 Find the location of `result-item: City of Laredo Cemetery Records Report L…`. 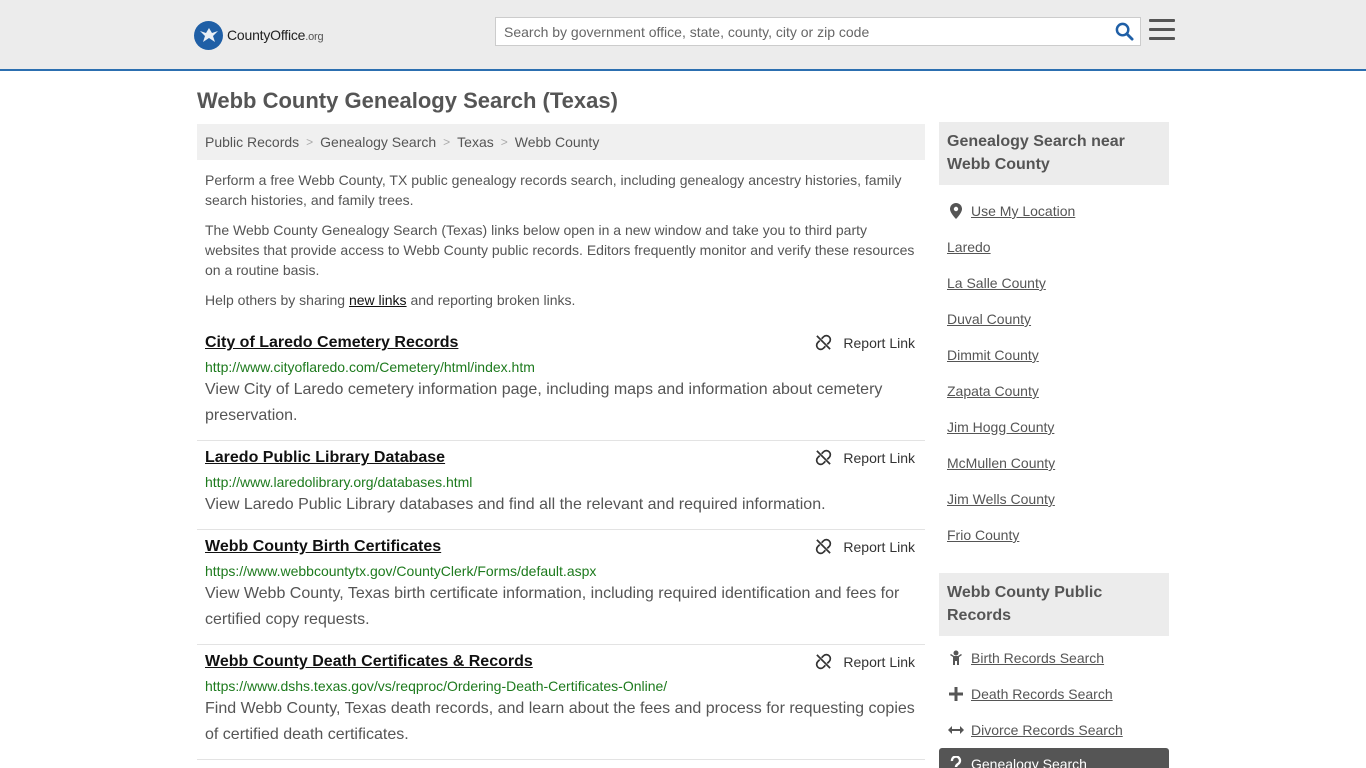

result-item: City of Laredo Cemetery Records Report L… is located at coordinates (561, 383).